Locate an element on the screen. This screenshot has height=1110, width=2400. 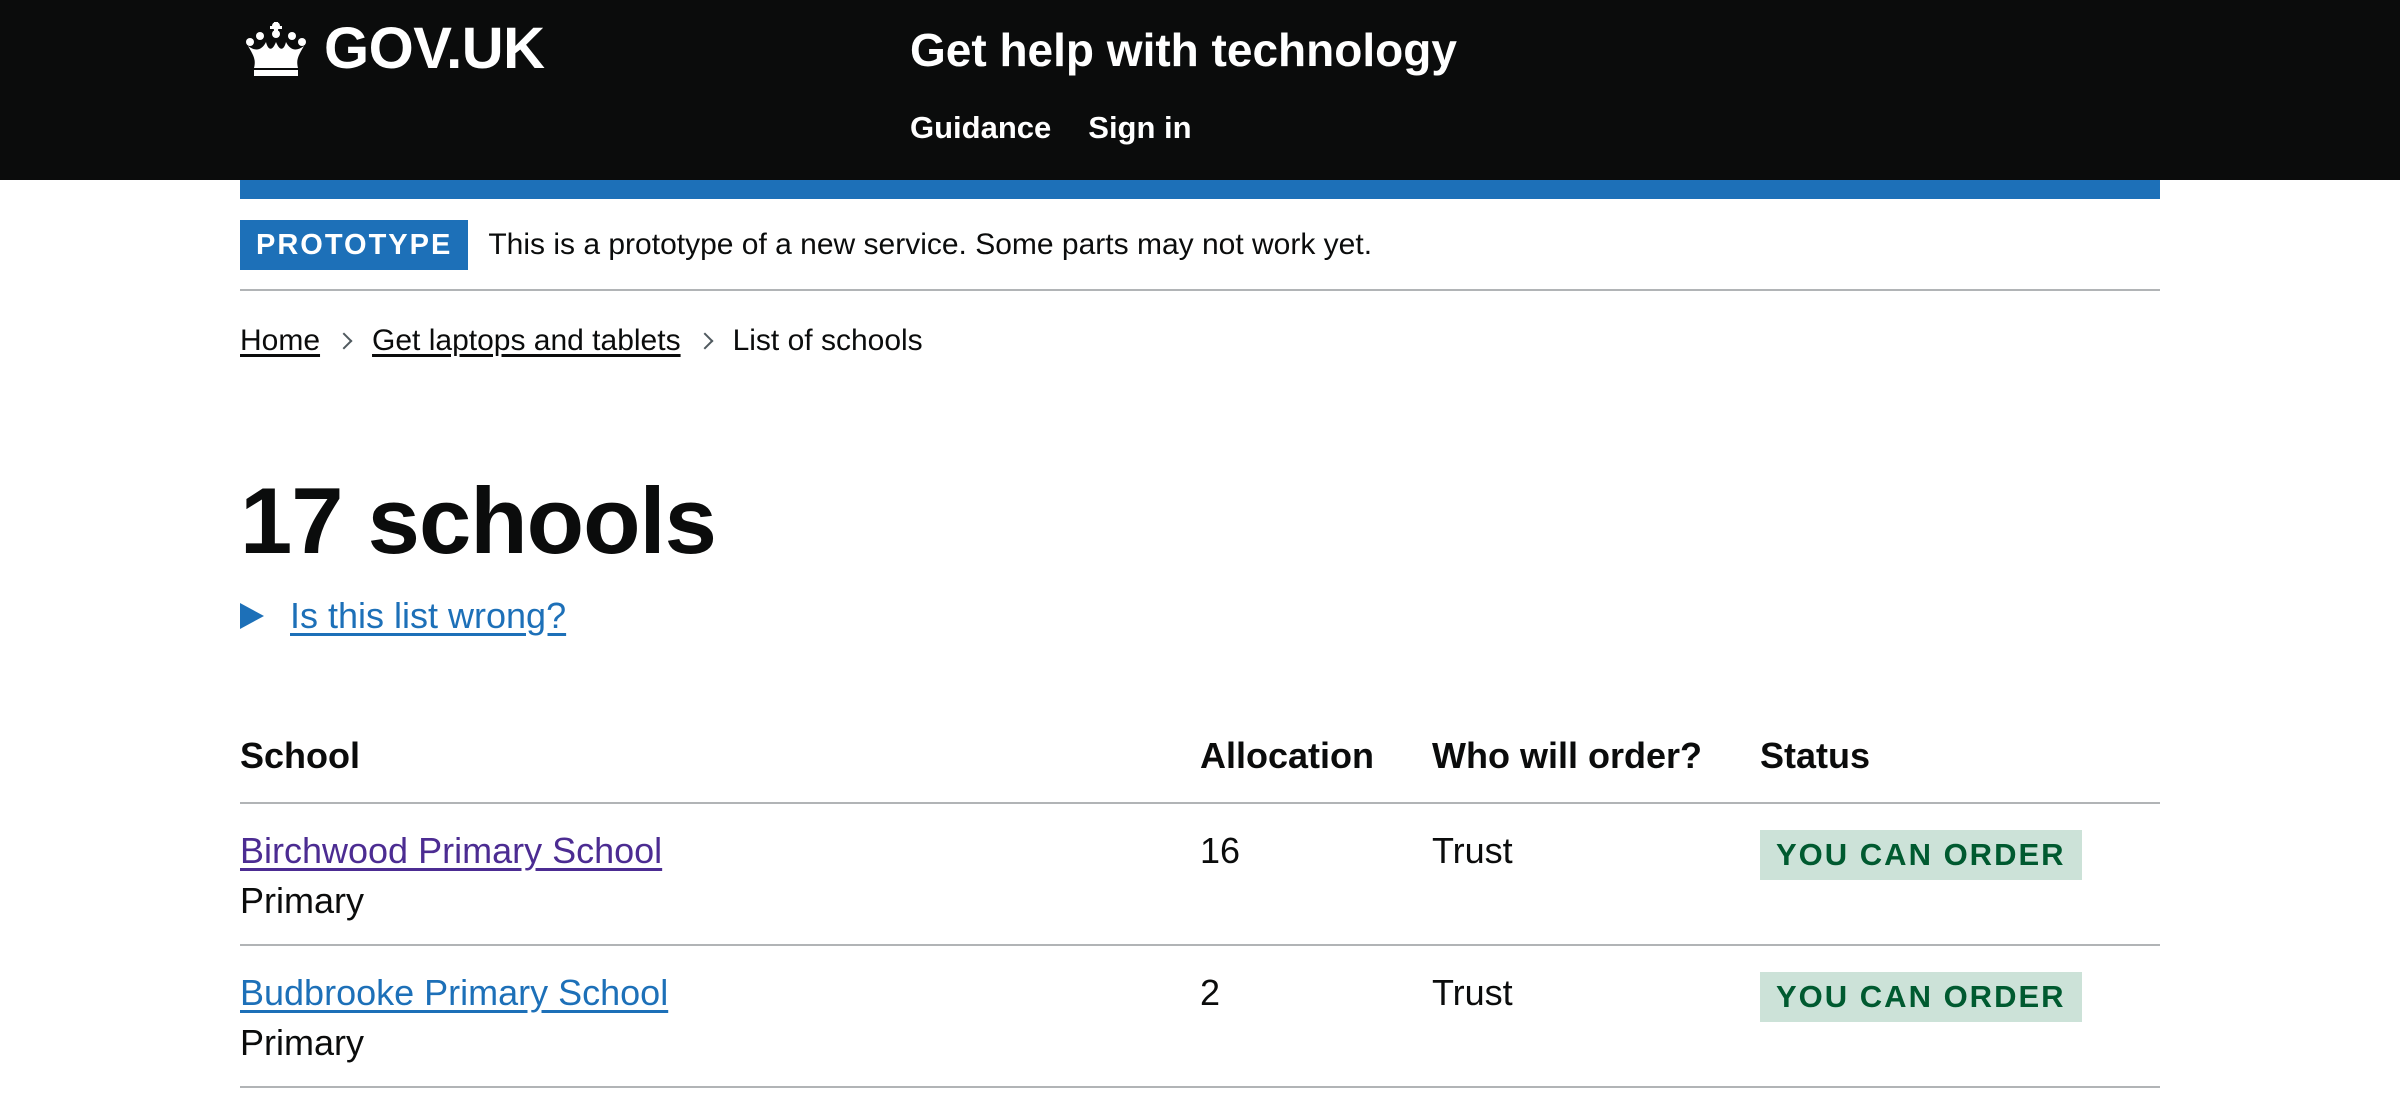
header-blue-bar is located at coordinates (1200, 189).